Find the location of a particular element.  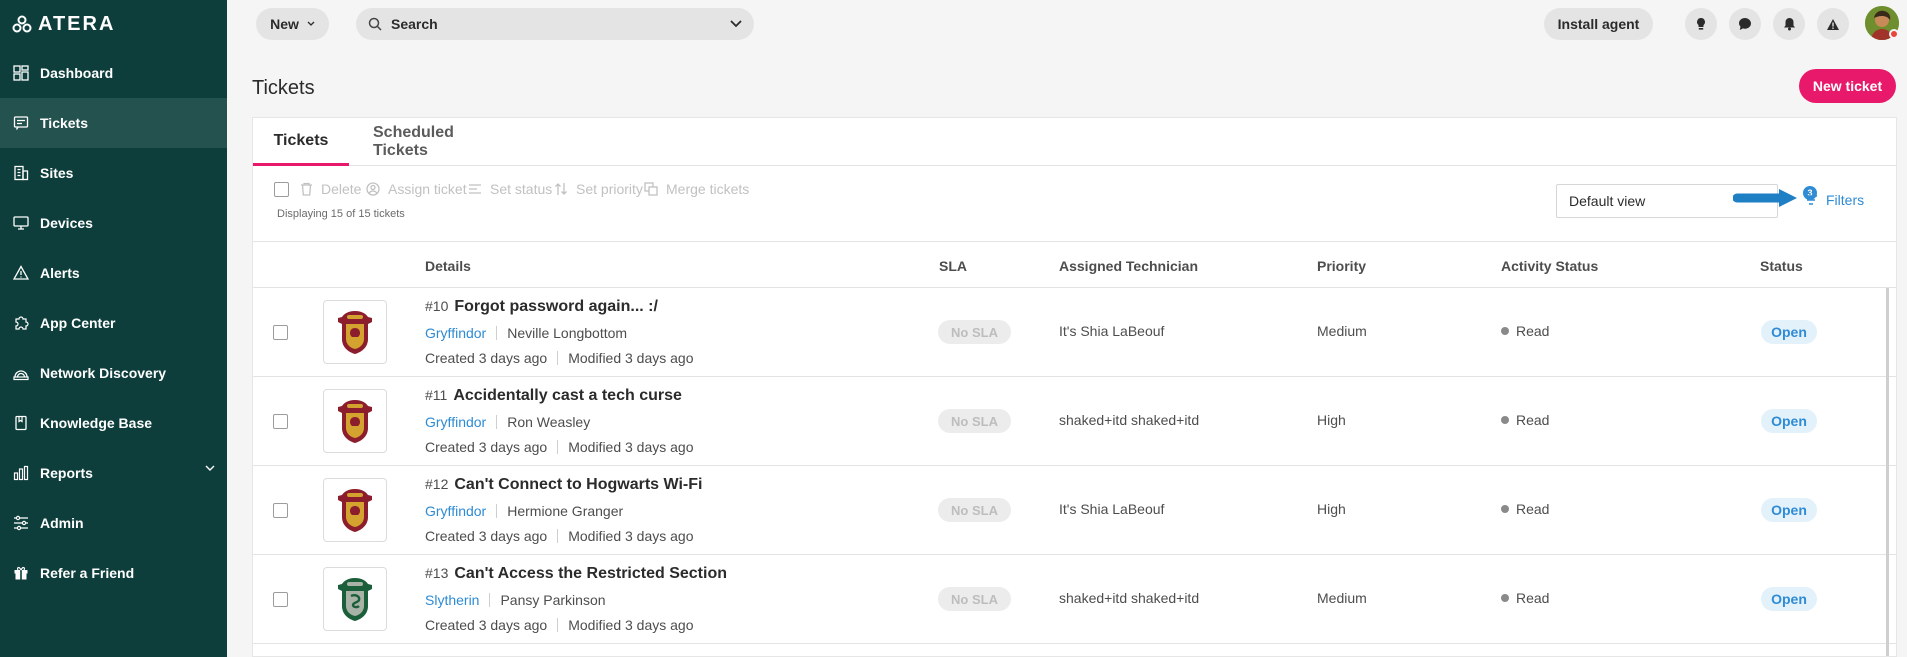

set-priority-button: Set priority is located at coordinates (598, 189).